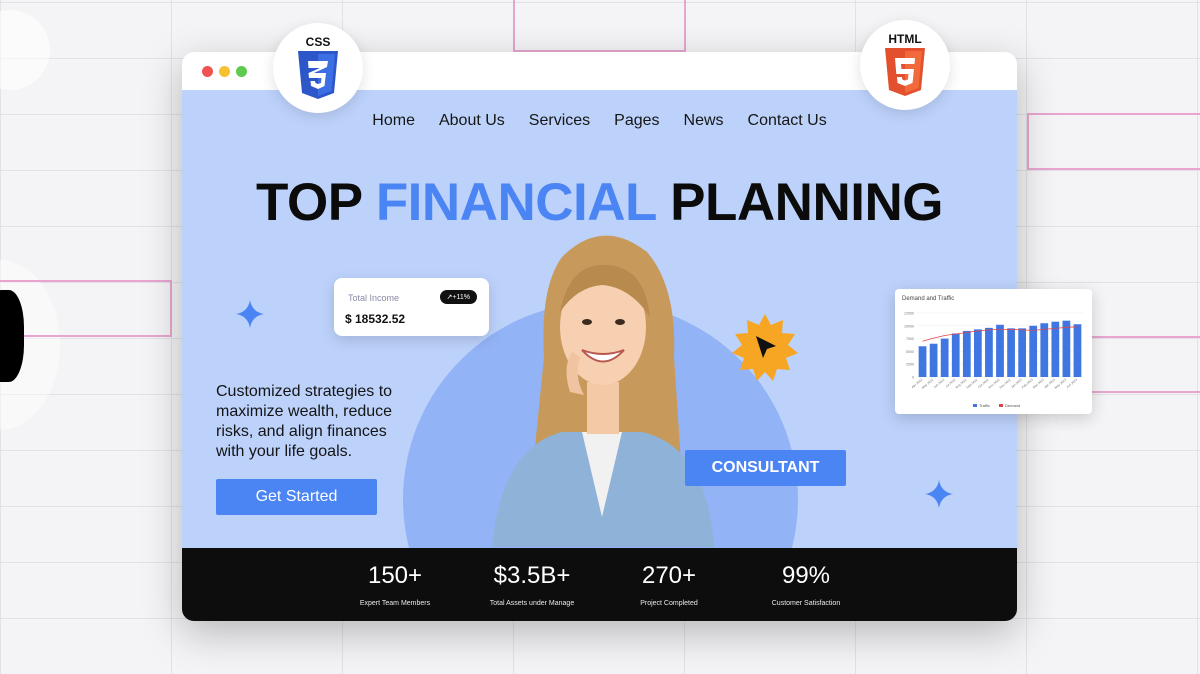 This screenshot has width=1200, height=674. I want to click on hero-person-image, so click(603, 391).